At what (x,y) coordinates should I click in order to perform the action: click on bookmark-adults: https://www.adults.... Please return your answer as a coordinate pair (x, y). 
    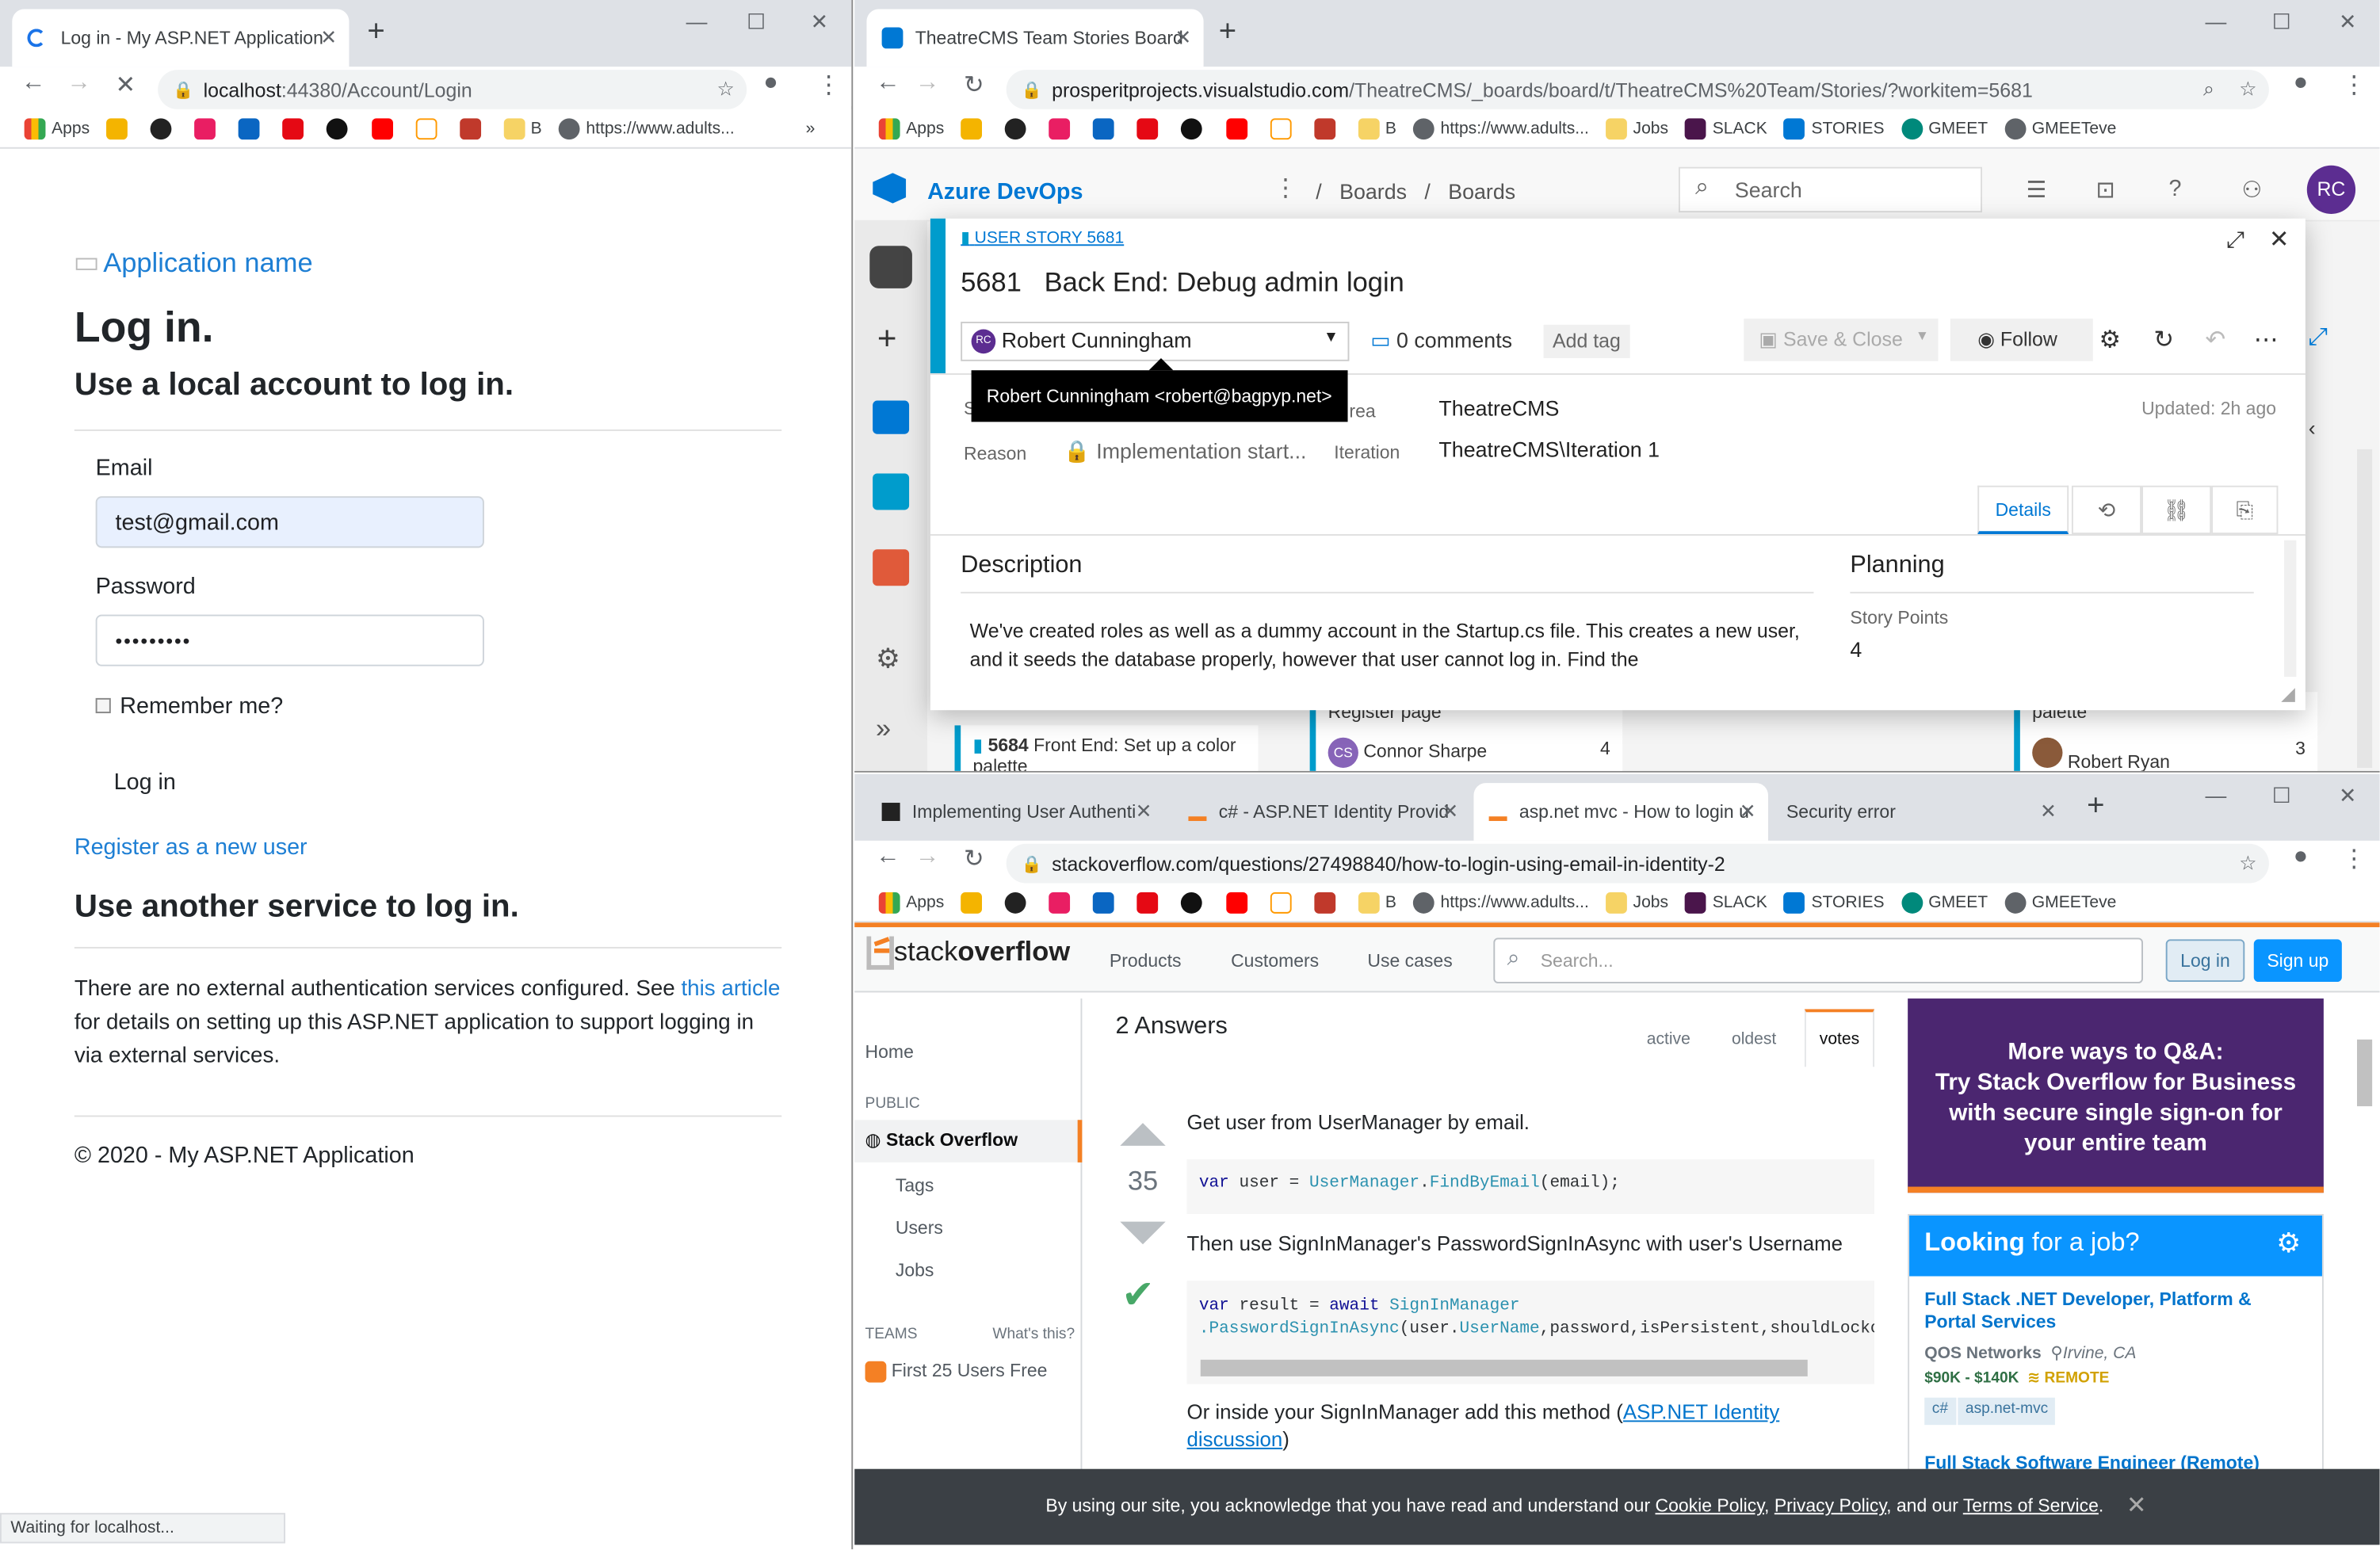
    Looking at the image, I should click on (646, 128).